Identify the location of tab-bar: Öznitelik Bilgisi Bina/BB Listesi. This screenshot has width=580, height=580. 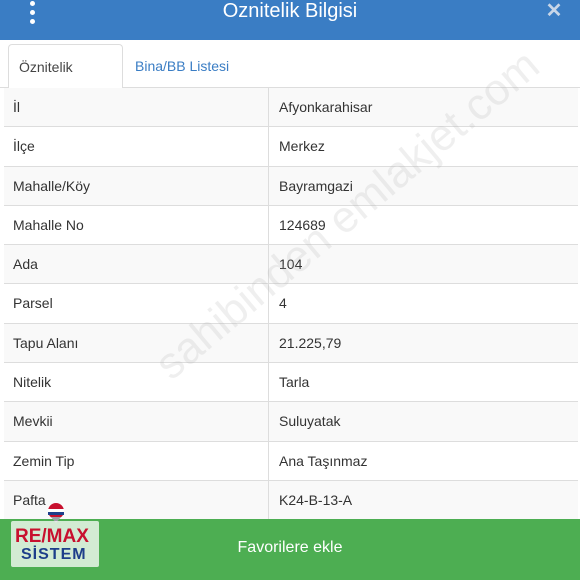
(290, 79).